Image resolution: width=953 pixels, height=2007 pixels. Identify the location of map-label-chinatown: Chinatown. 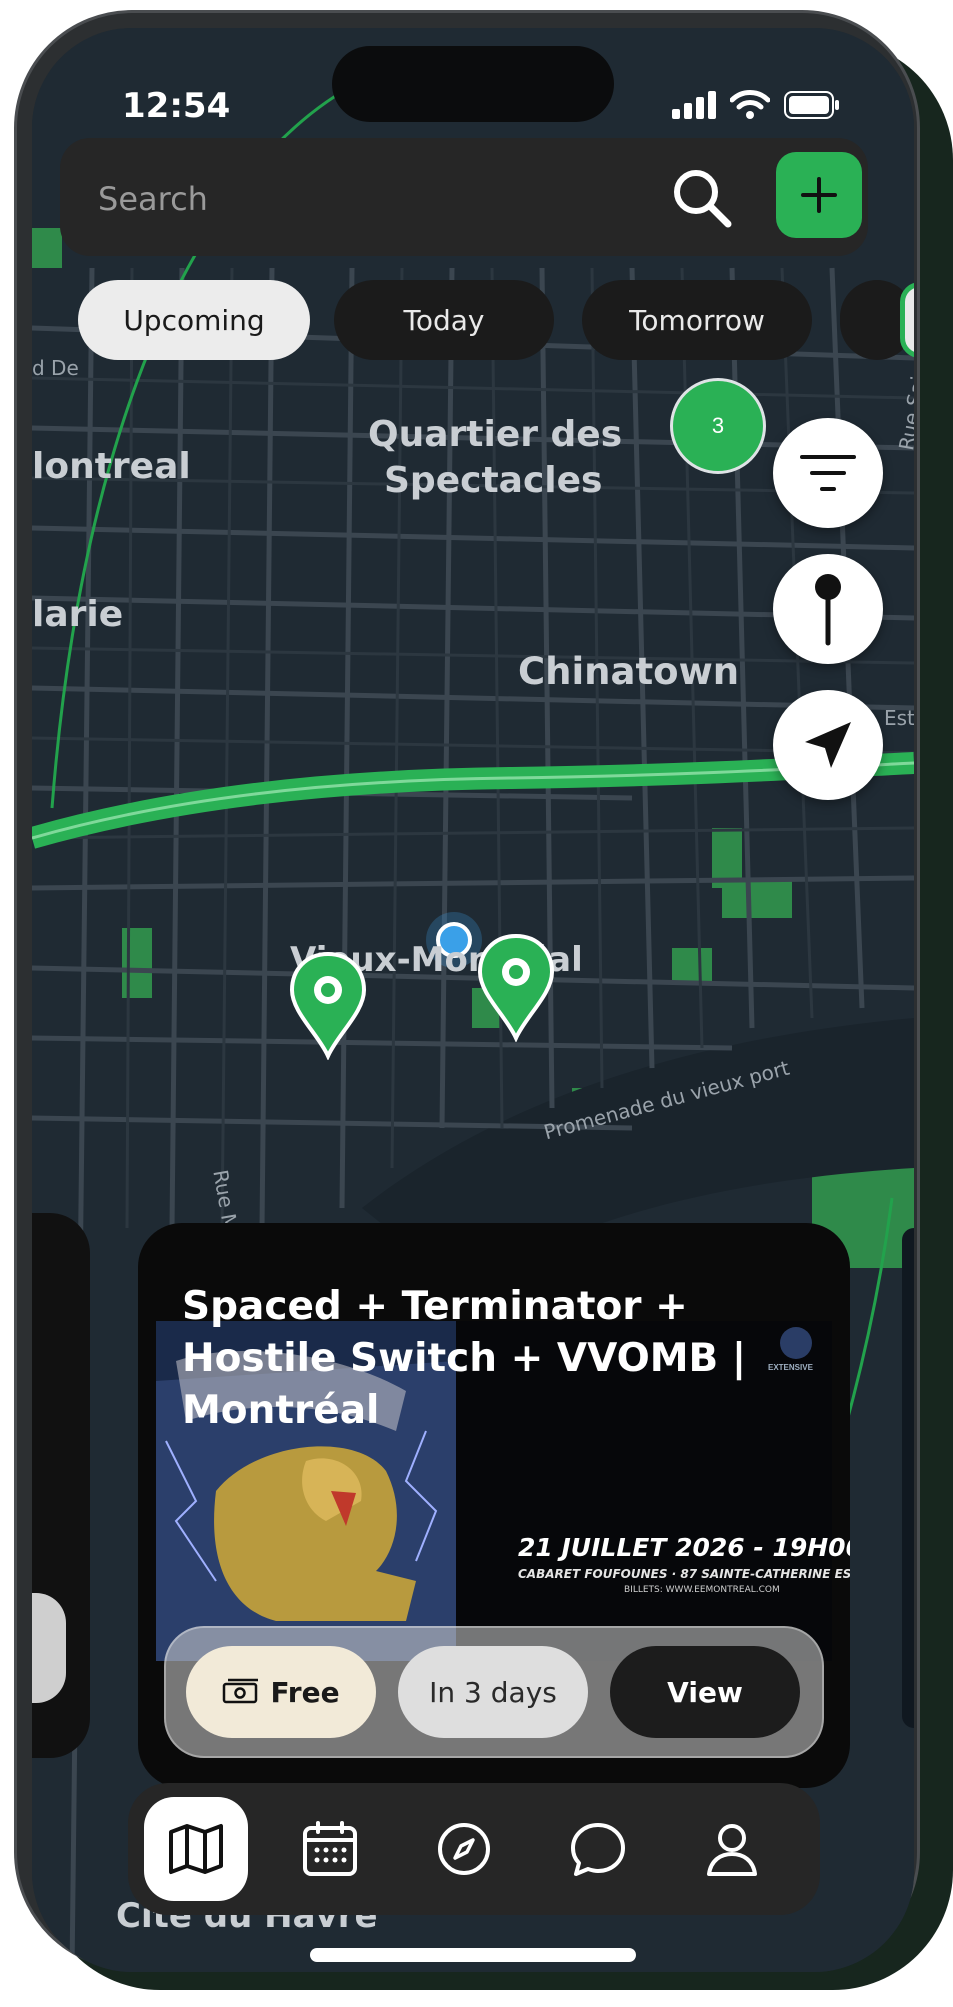
(629, 671).